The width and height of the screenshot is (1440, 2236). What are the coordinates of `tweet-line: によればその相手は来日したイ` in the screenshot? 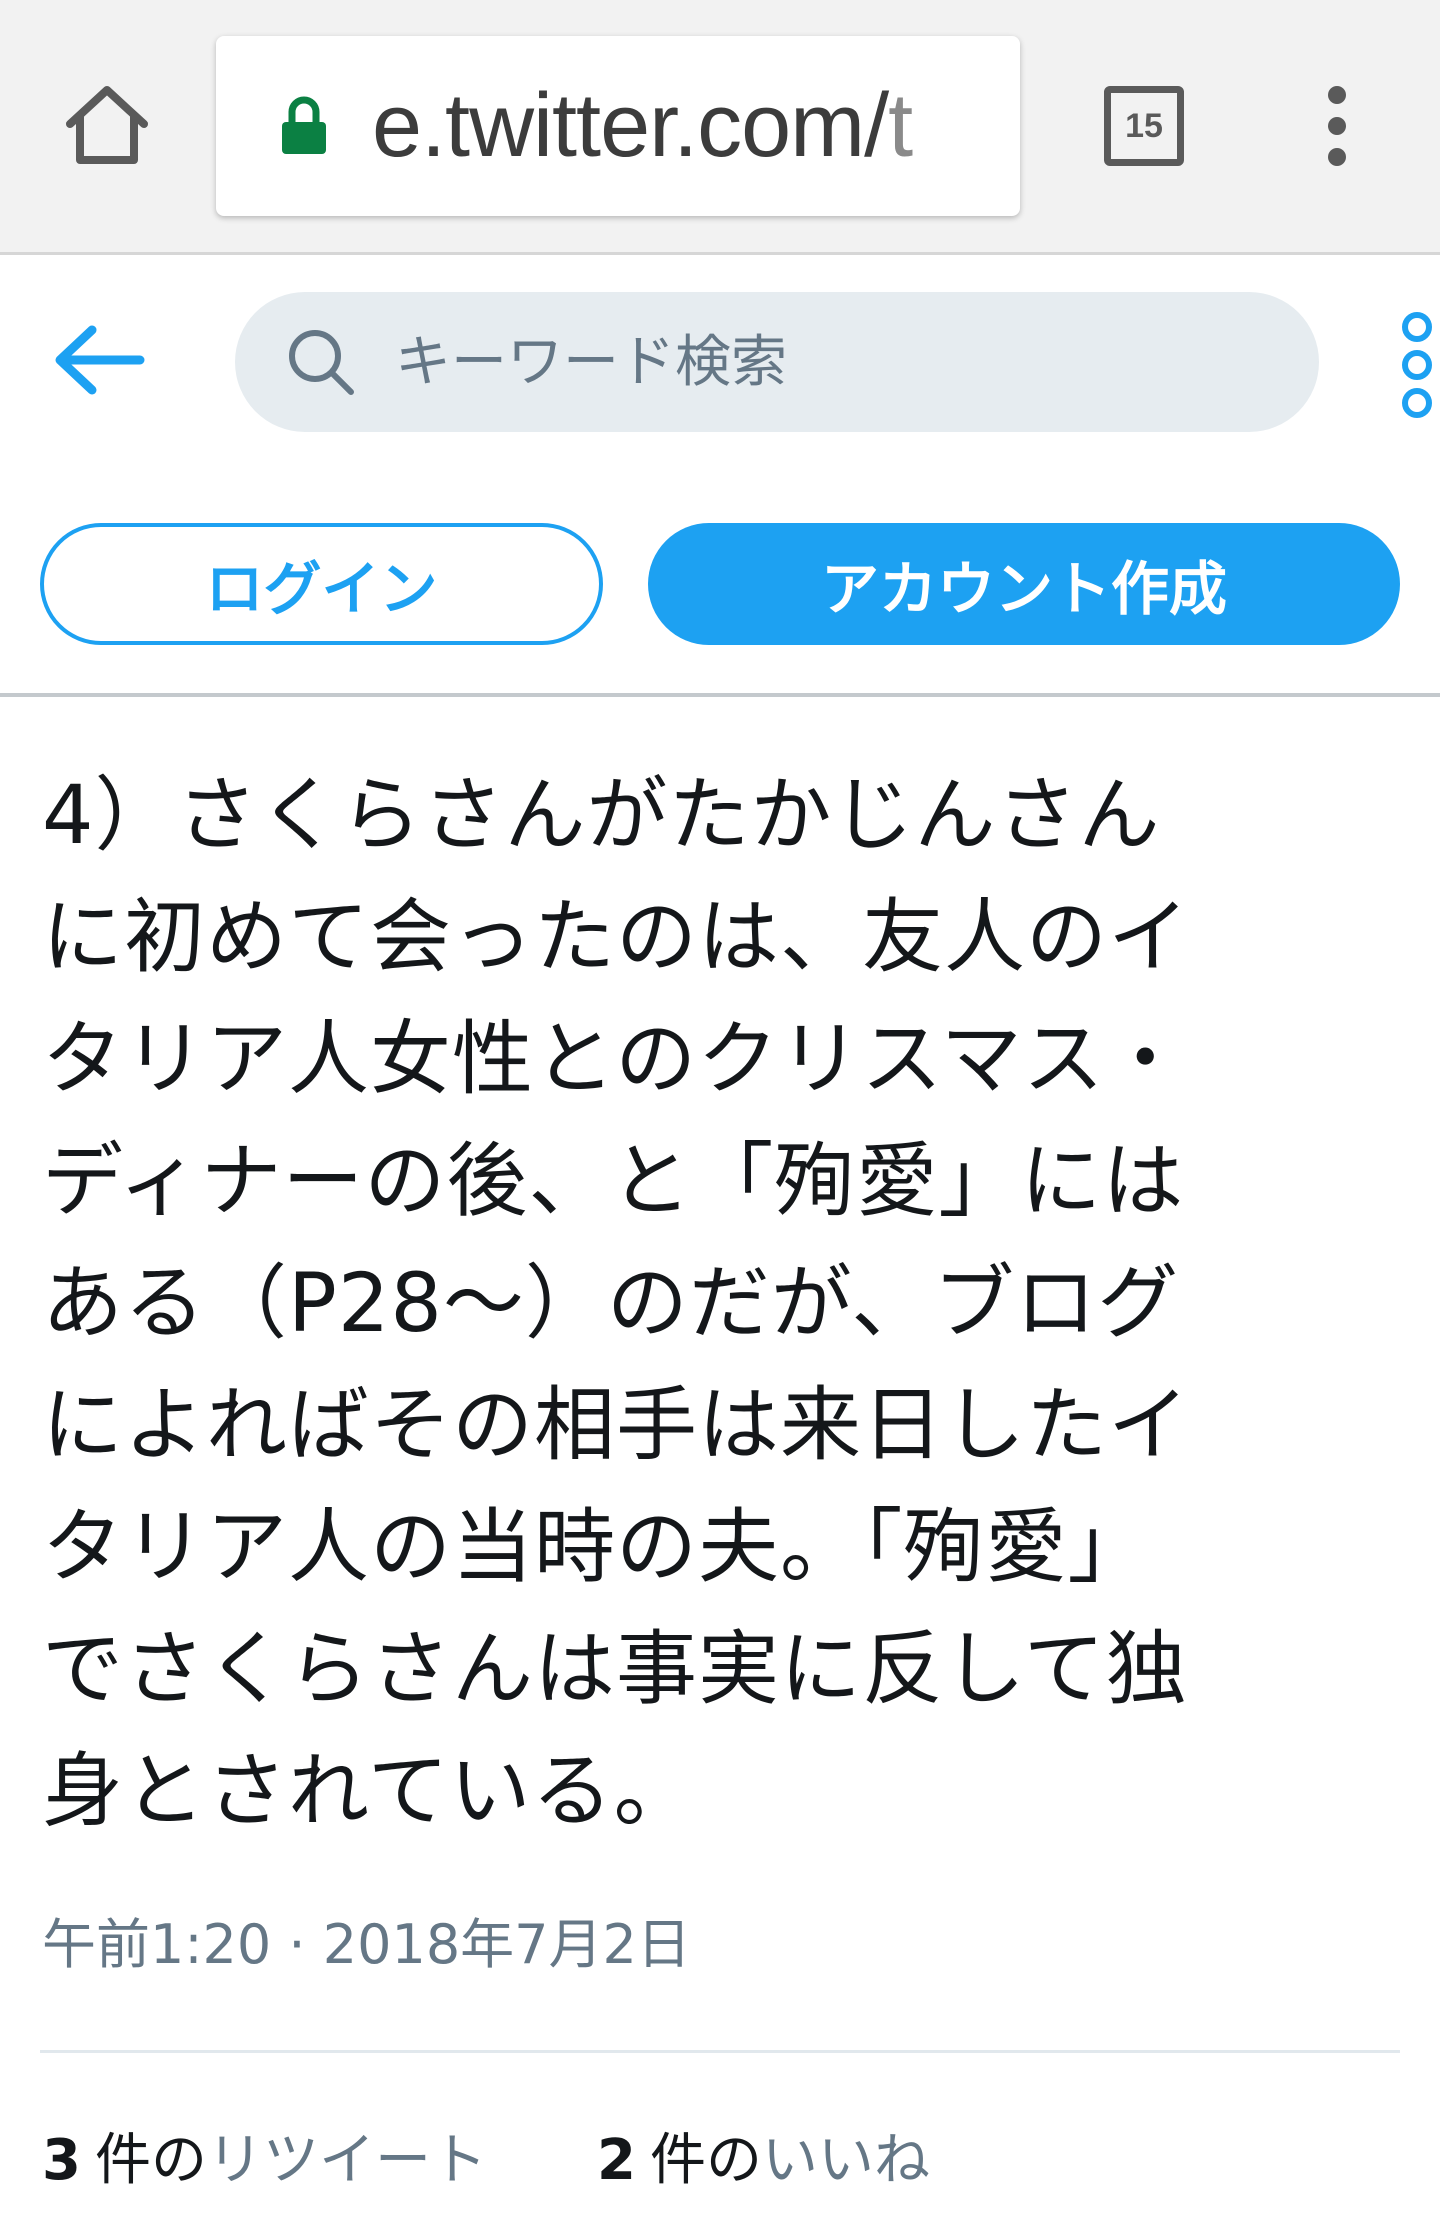 It's located at (616, 1426).